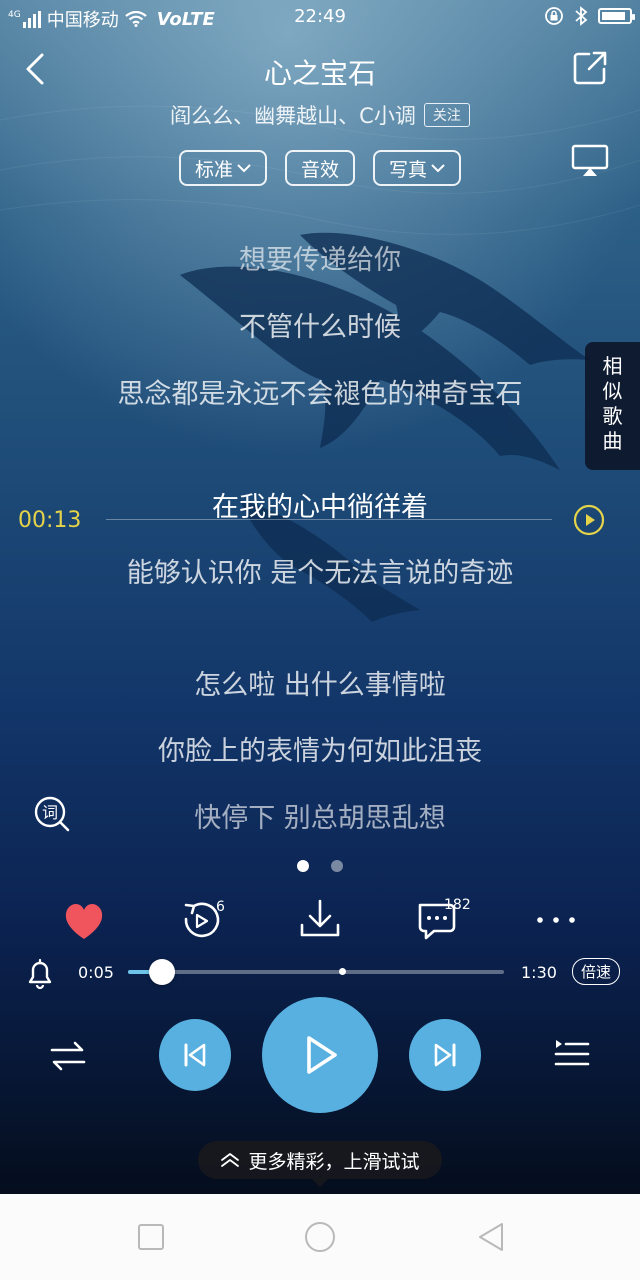 Image resolution: width=640 pixels, height=1280 pixels. What do you see at coordinates (96, 972) in the screenshot?
I see `current-time: 0:05` at bounding box center [96, 972].